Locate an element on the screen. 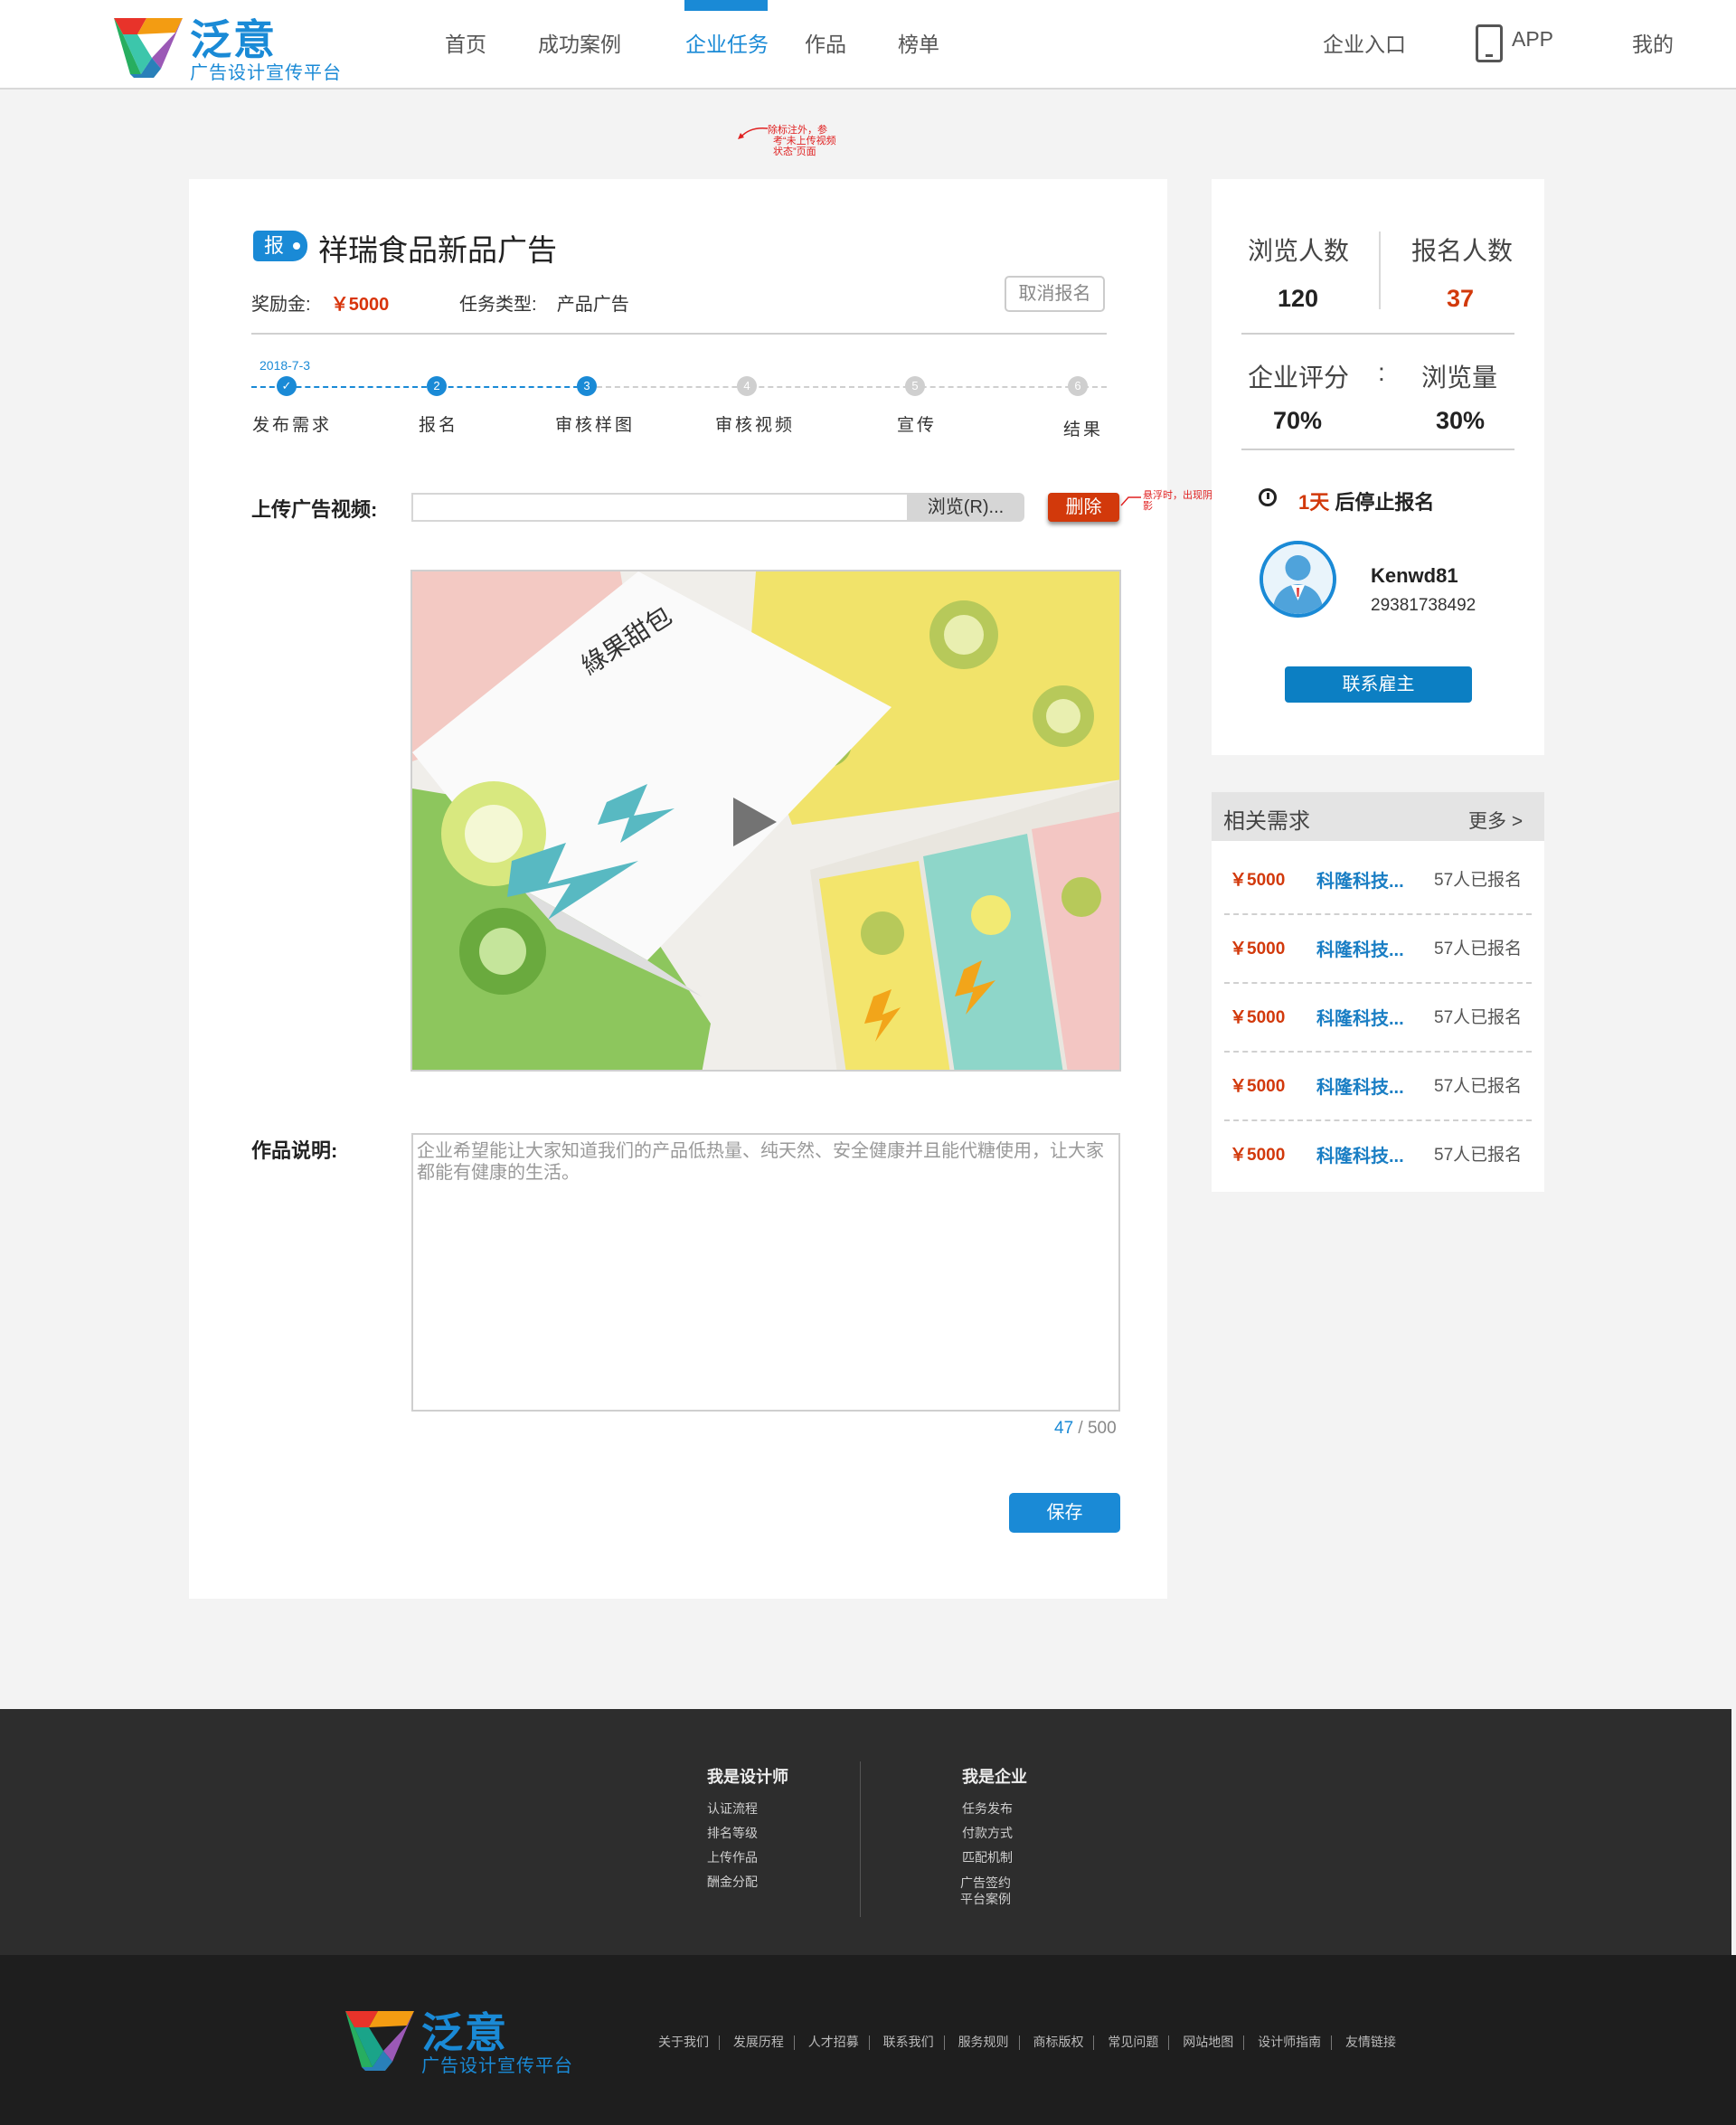 The image size is (1736, 2125). step-5-label: 宣传 is located at coordinates (917, 425).